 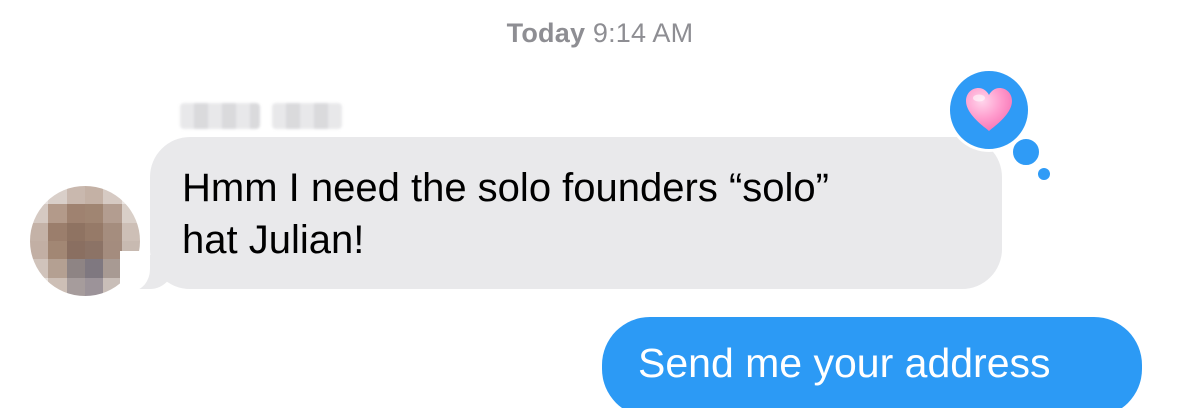 What do you see at coordinates (643, 33) in the screenshot?
I see `timestamp-time: 9:14 AM` at bounding box center [643, 33].